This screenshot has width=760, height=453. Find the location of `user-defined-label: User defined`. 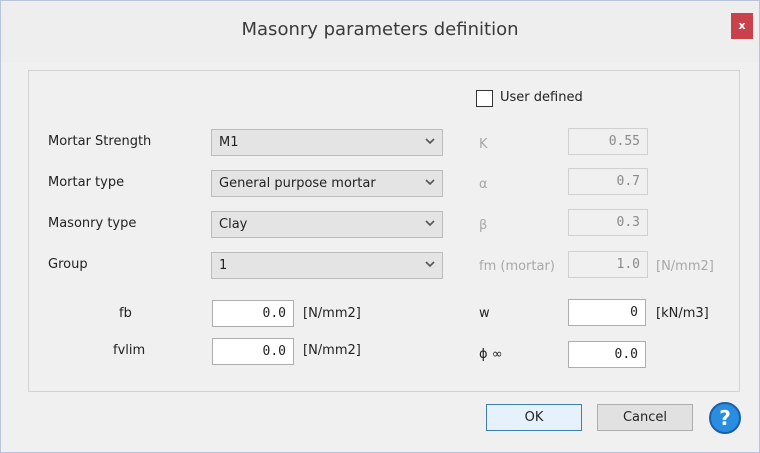

user-defined-label: User defined is located at coordinates (541, 97).